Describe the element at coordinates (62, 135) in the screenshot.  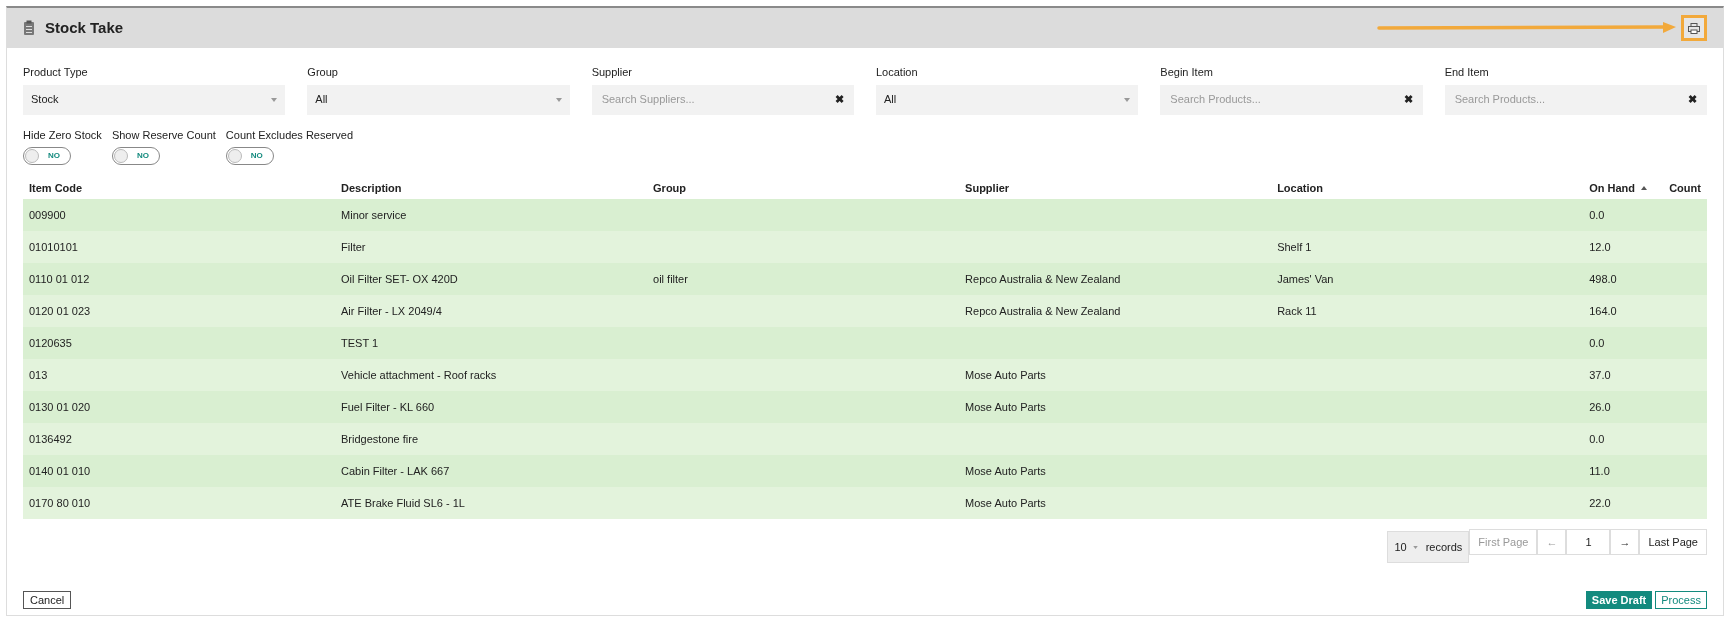
I see `toggle-label: Hide Zero Stock` at that location.